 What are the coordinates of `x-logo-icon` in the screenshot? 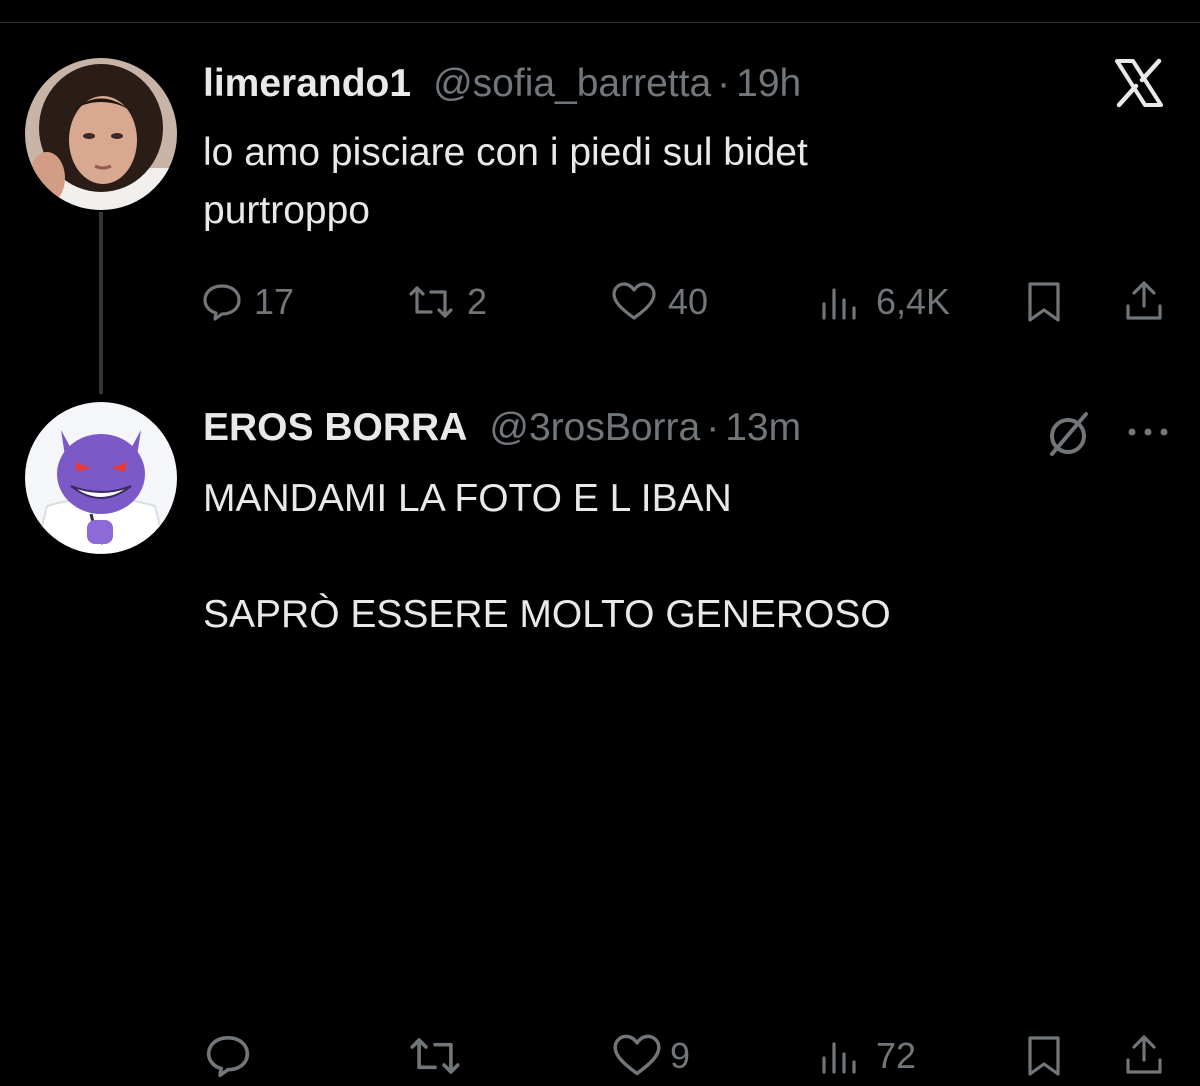 It's located at (1139, 83).